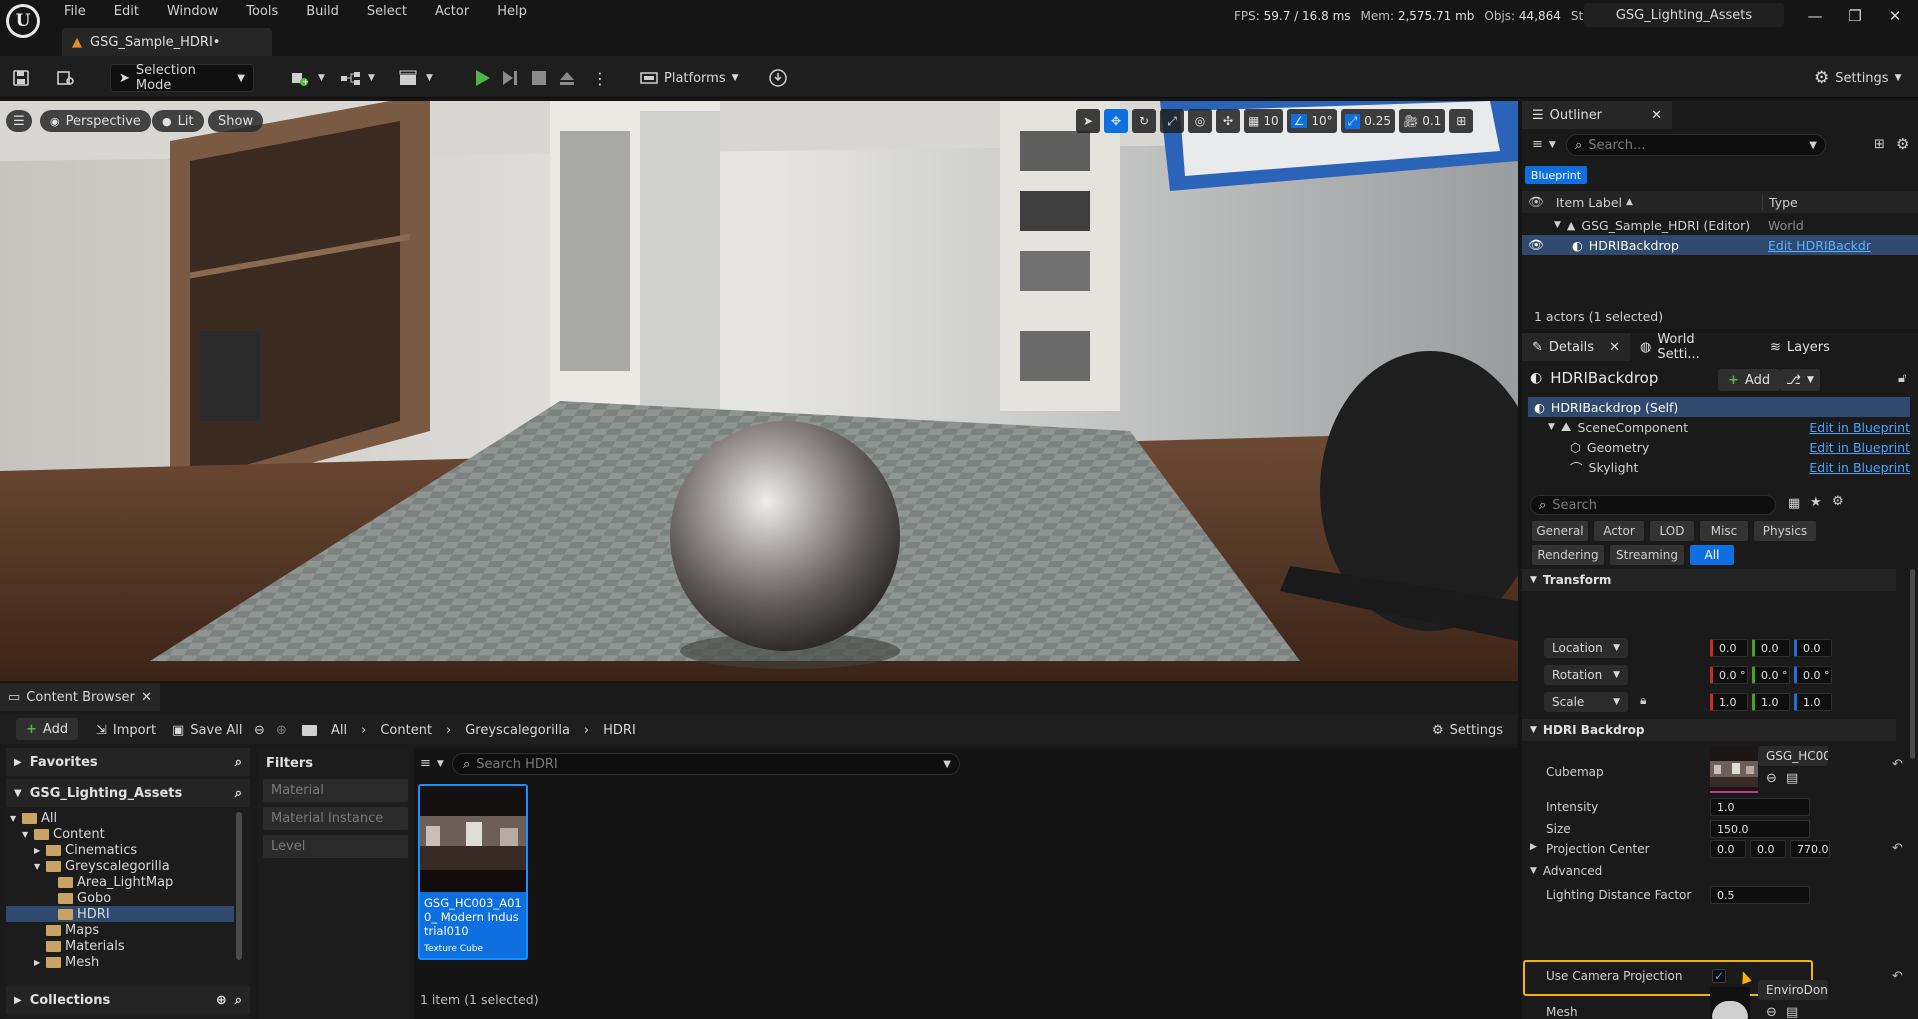 Image resolution: width=1918 pixels, height=1019 pixels. What do you see at coordinates (1780, 202) in the screenshot?
I see `type-header: Type` at bounding box center [1780, 202].